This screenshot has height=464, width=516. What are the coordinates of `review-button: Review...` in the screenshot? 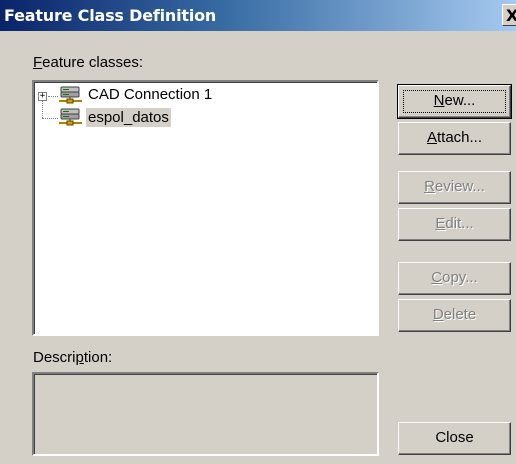 It's located at (454, 187).